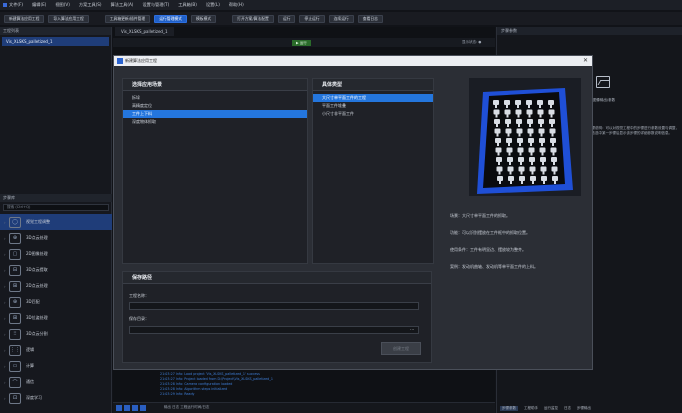 The width and height of the screenshot is (682, 413). What do you see at coordinates (56, 198) in the screenshot?
I see `step-library-header: 步骤库` at bounding box center [56, 198].